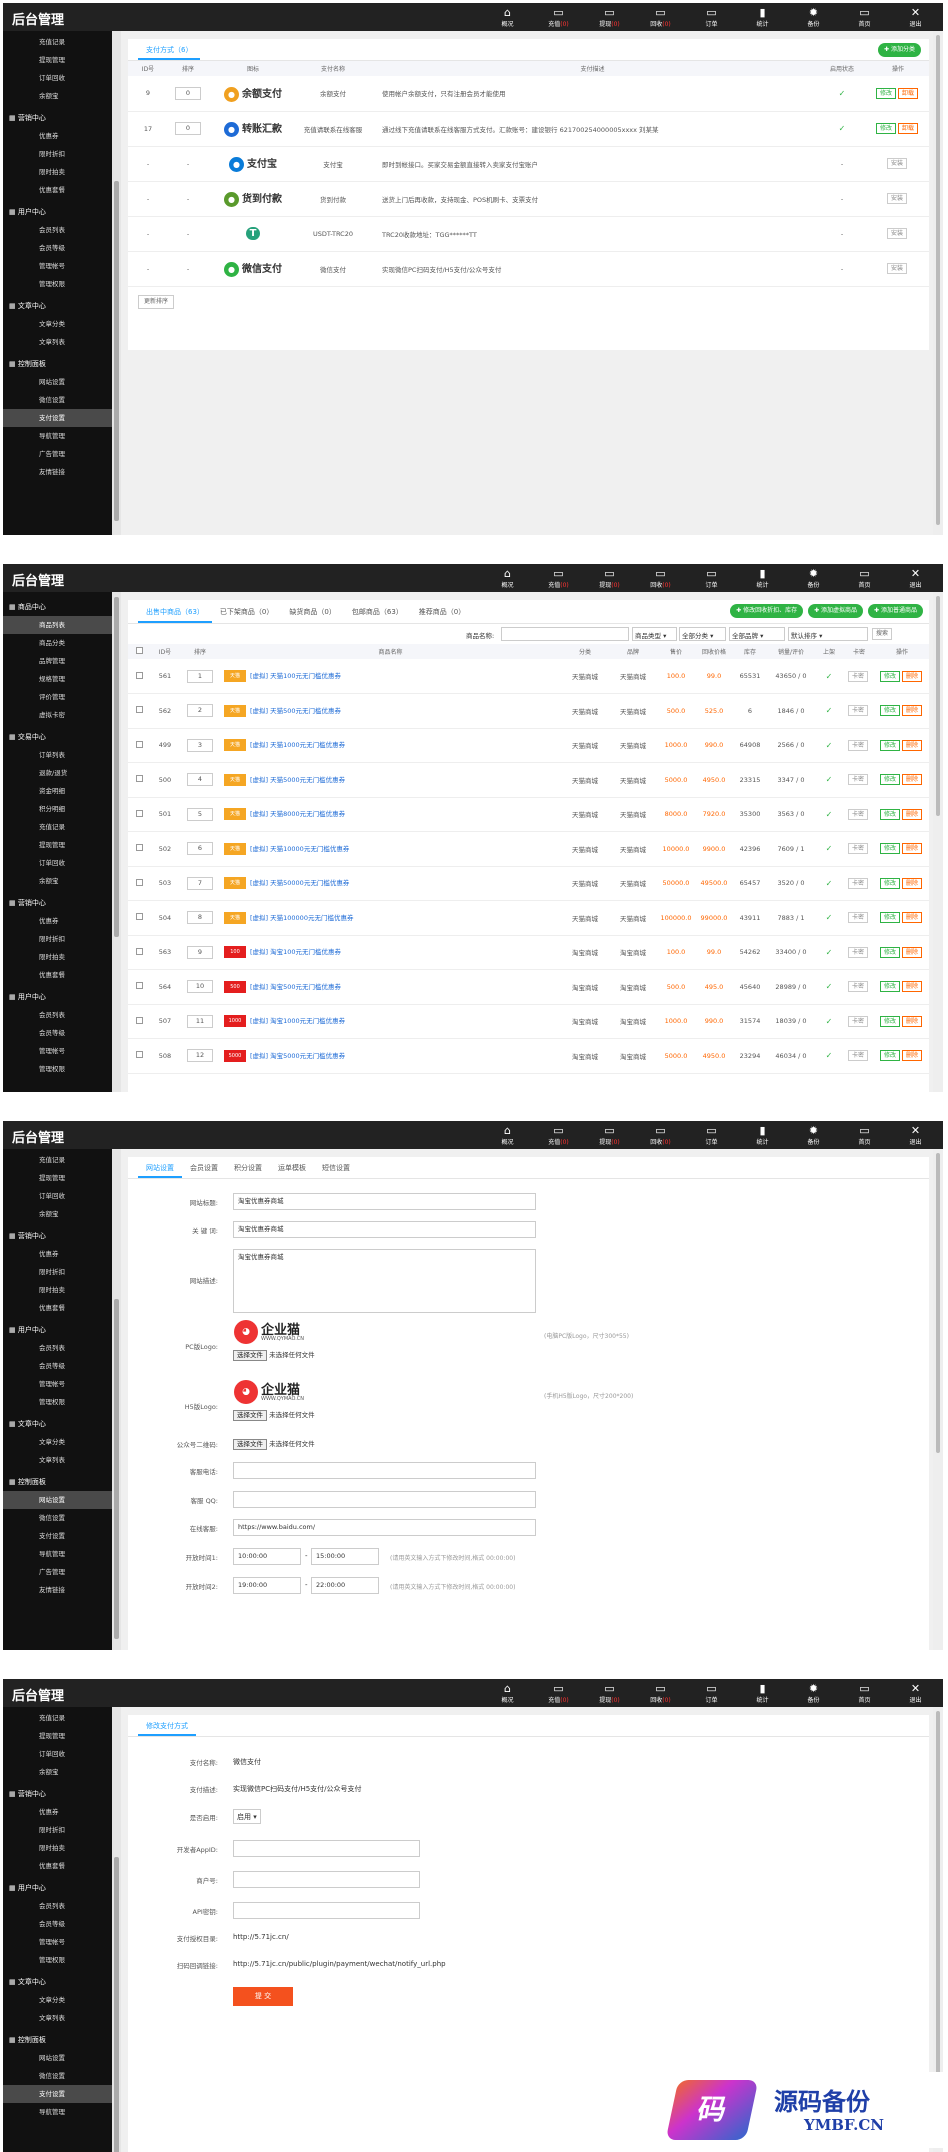  What do you see at coordinates (250, 1444) in the screenshot?
I see `qr-file-button: 选择文件` at bounding box center [250, 1444].